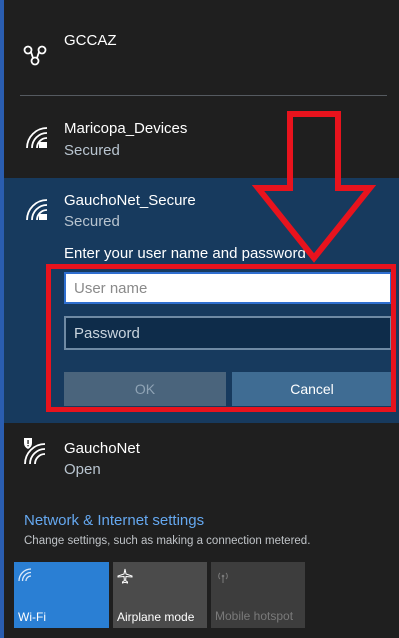 This screenshot has width=399, height=638. Describe the element at coordinates (130, 200) in the screenshot. I see `network-name: GauchoNet_Secure` at that location.